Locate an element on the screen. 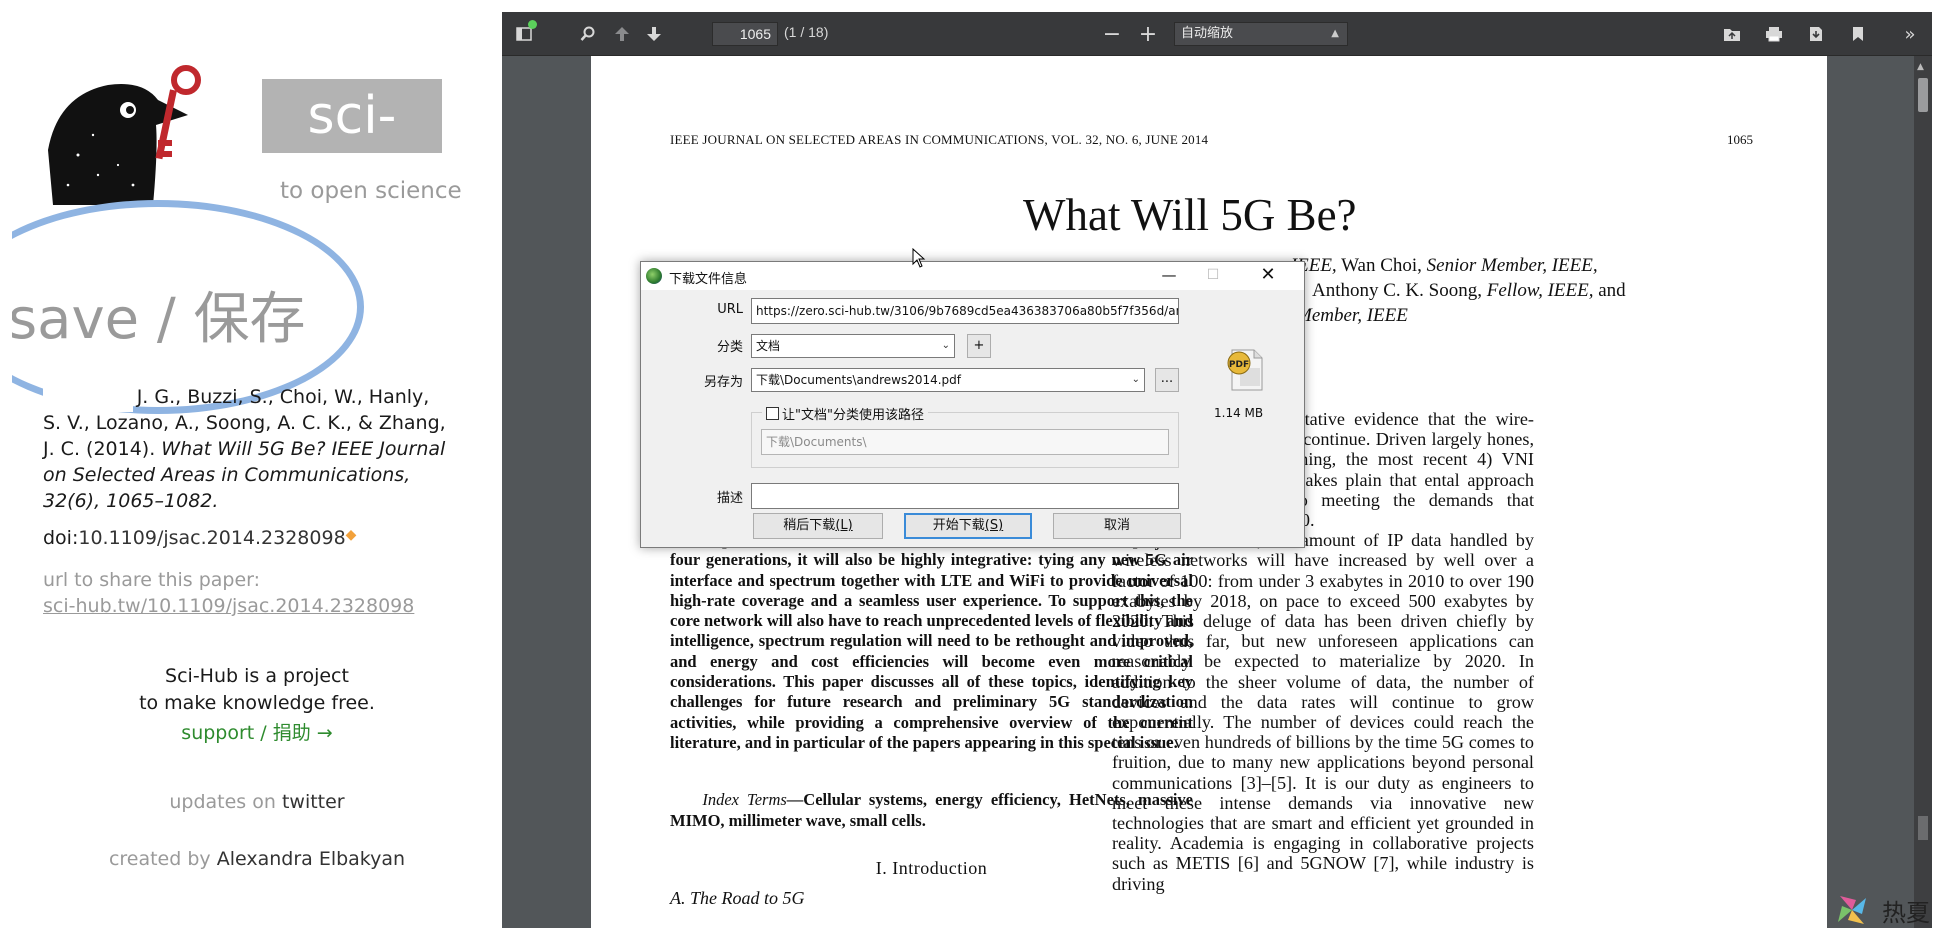 This screenshot has height=939, width=1944. citation-overlap is located at coordinates (88, 399).